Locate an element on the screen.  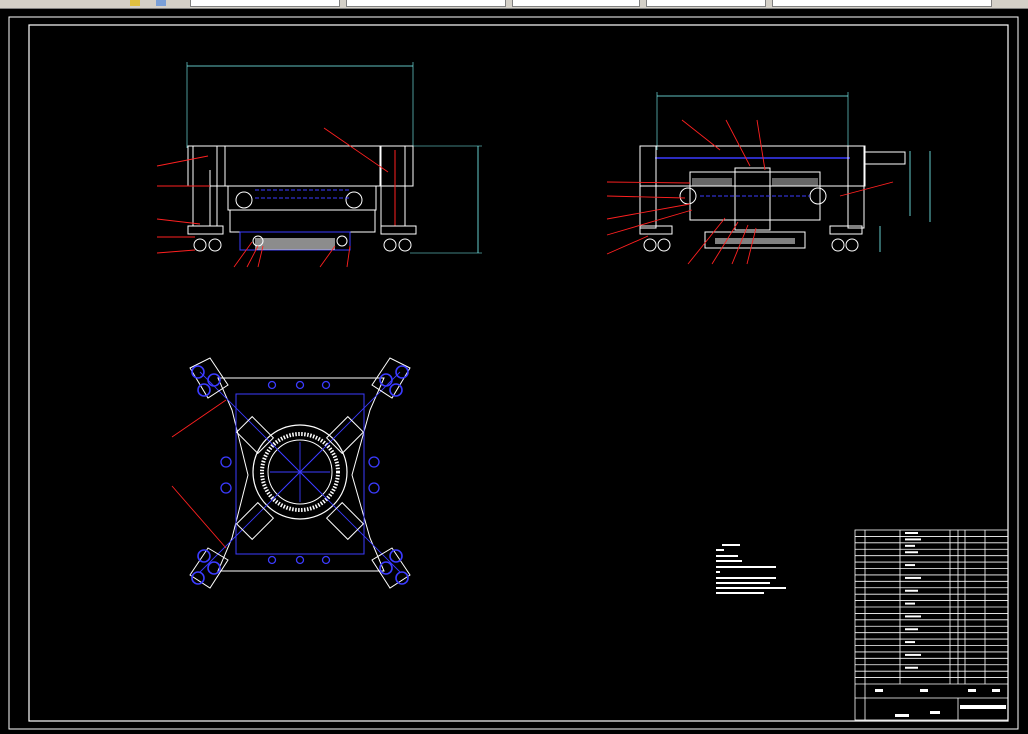
technical-notes is located at coordinates (751, 569).